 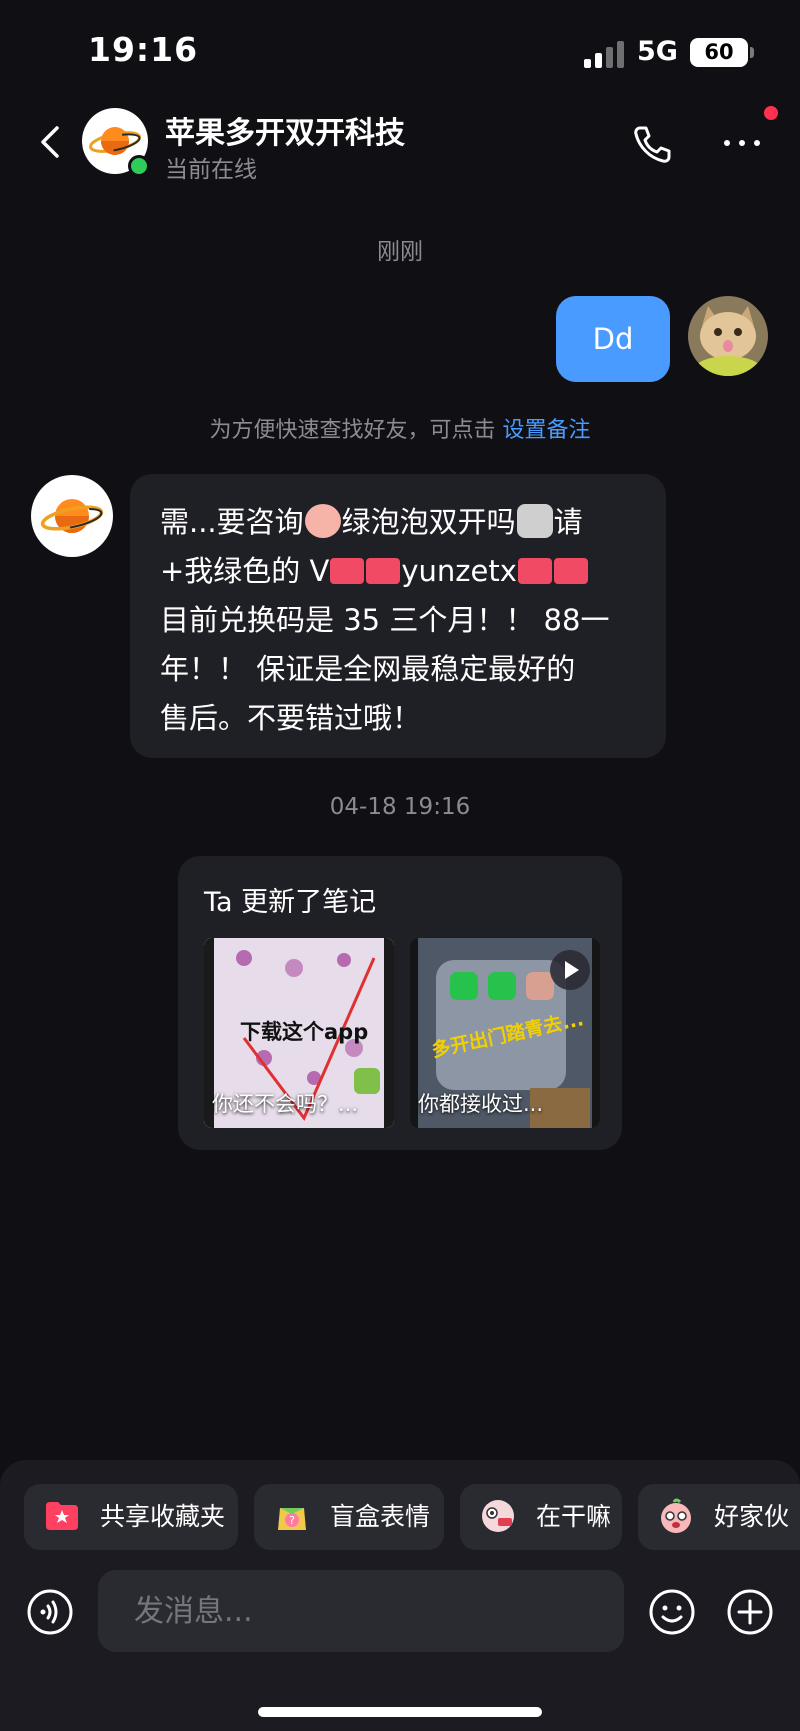 What do you see at coordinates (574, 1516) in the screenshot?
I see `chip-label: 在干嘛` at bounding box center [574, 1516].